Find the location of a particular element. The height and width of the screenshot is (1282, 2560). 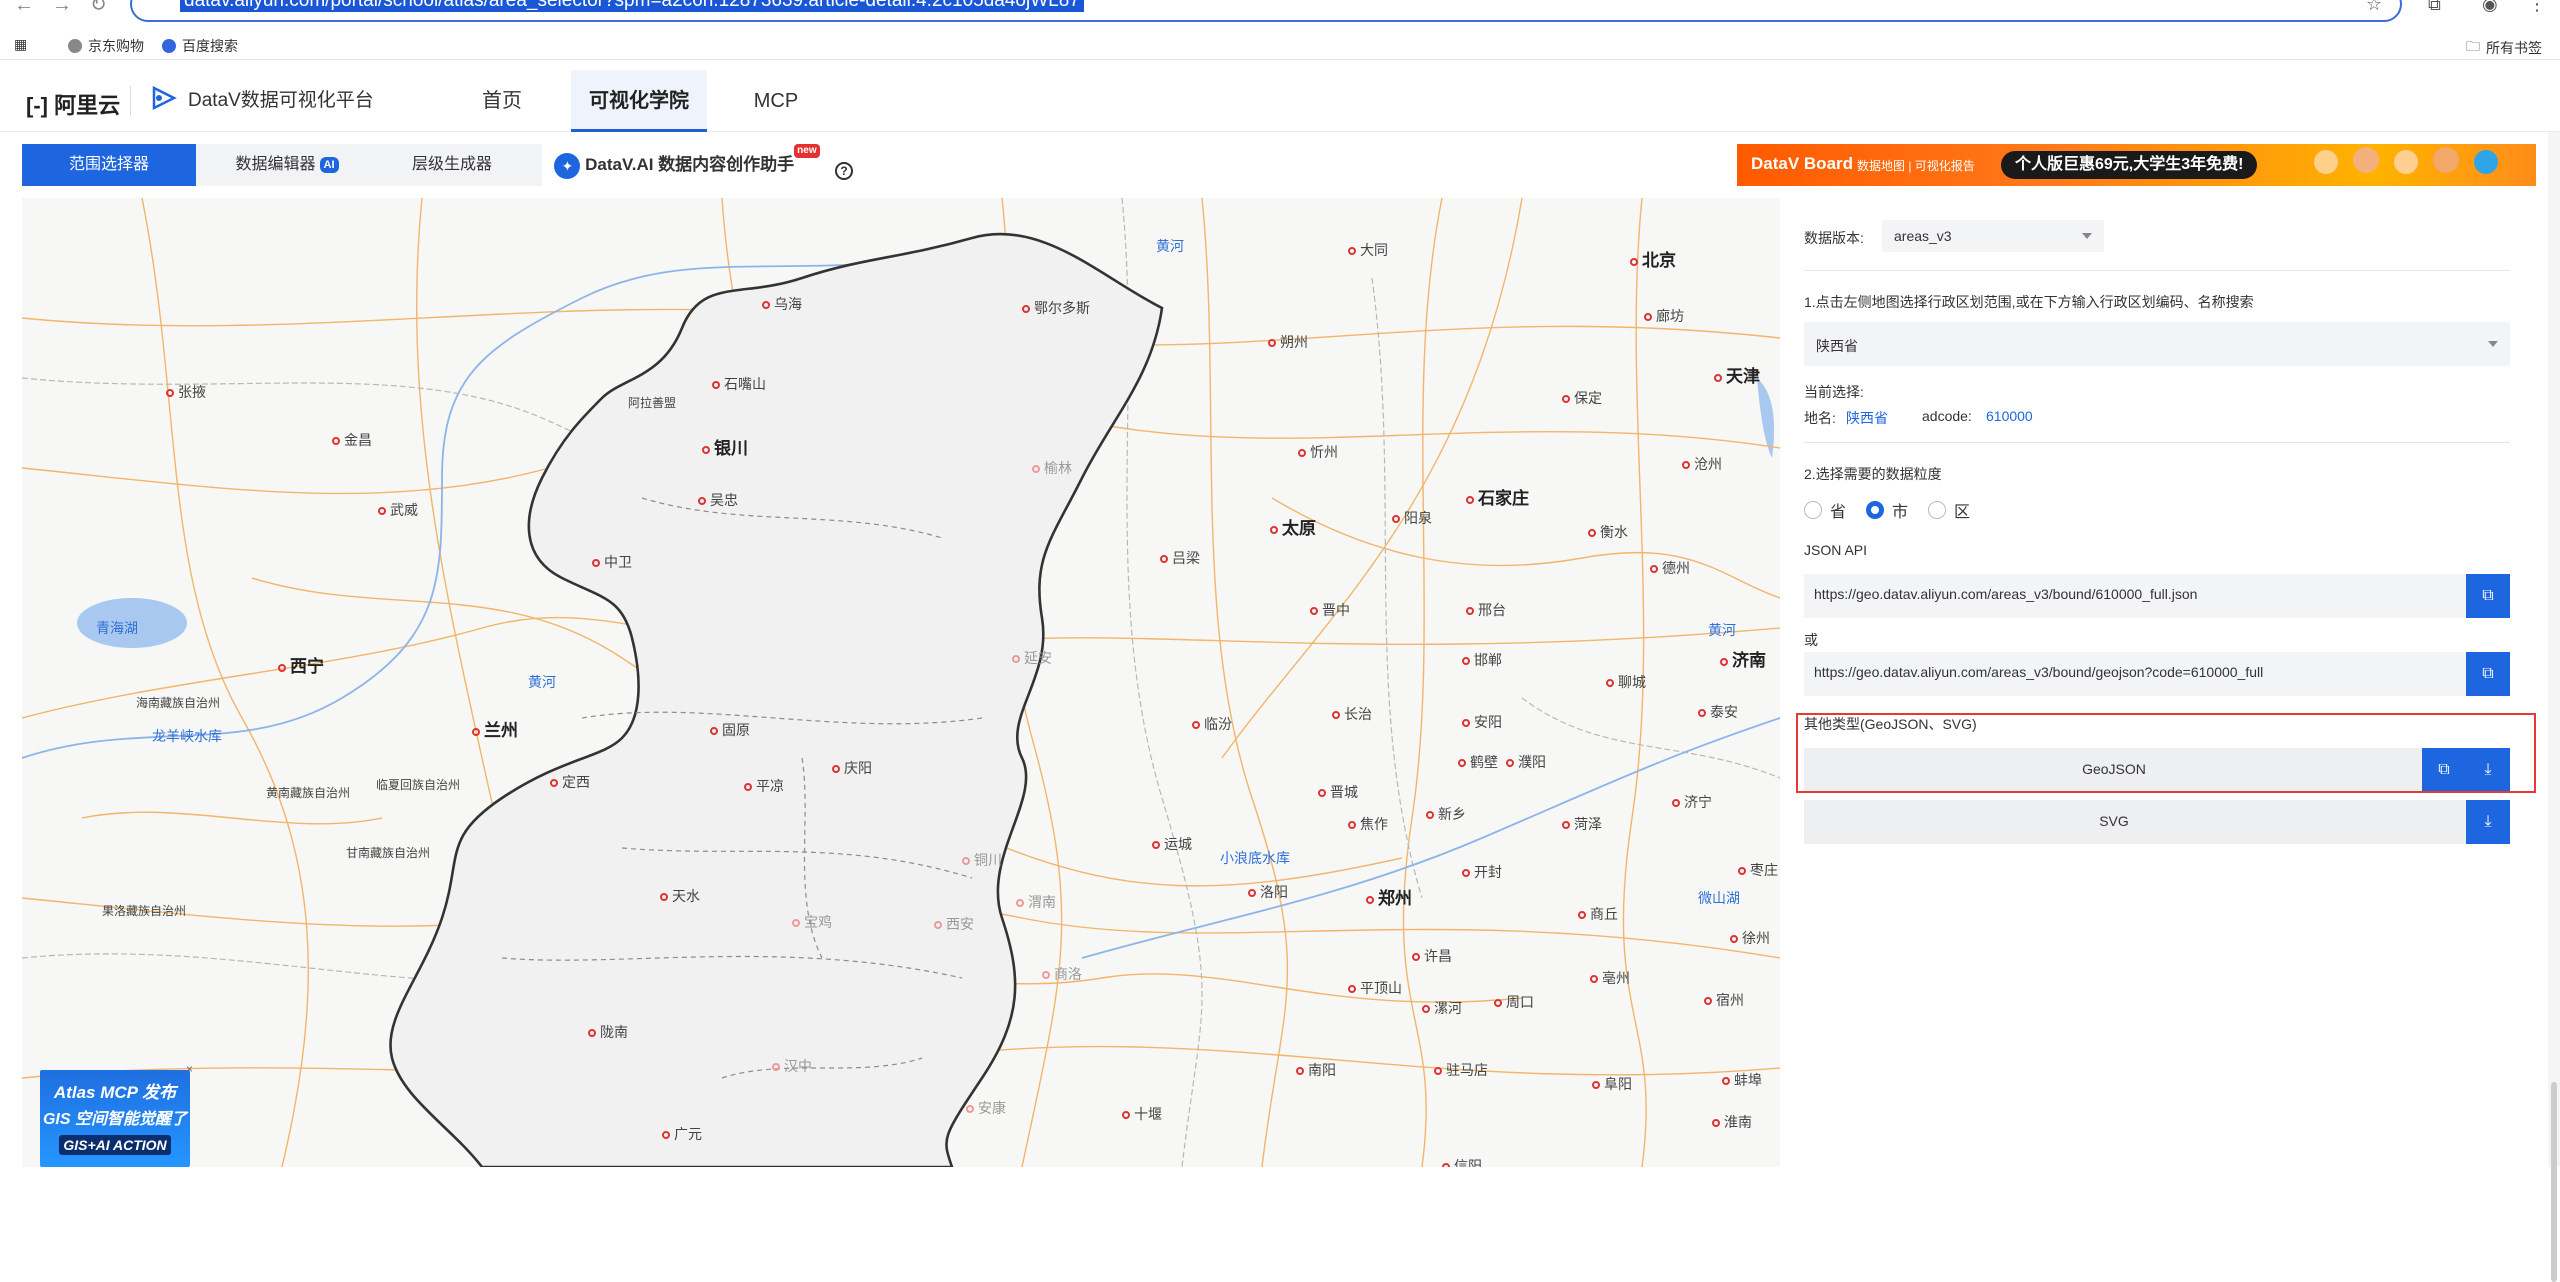

city-label: 邢台 is located at coordinates (1486, 610).